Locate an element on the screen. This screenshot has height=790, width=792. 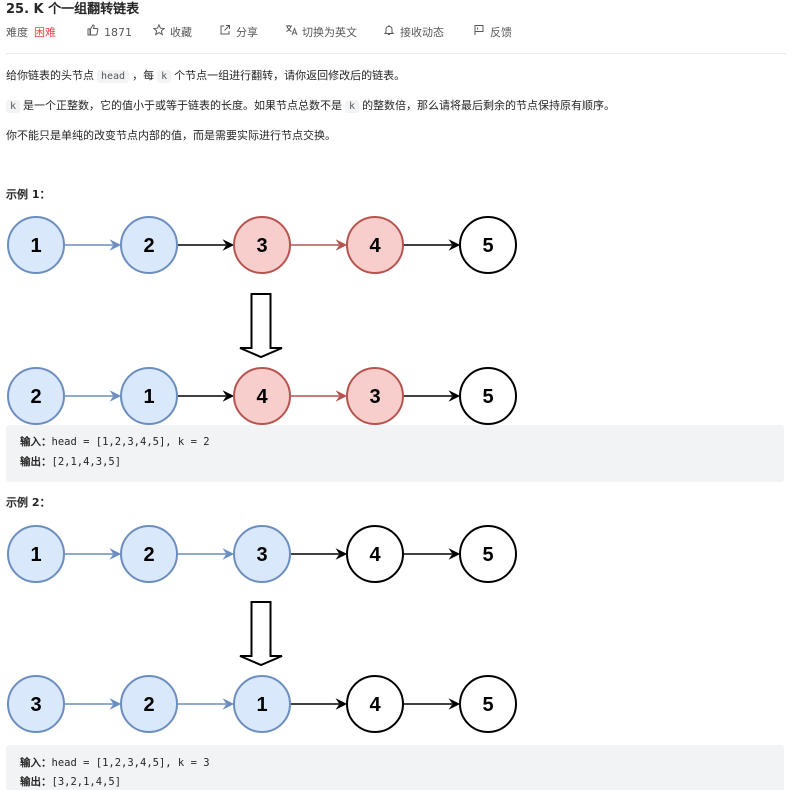
example-2-before-chain-node-label: 2 is located at coordinates (148, 555).